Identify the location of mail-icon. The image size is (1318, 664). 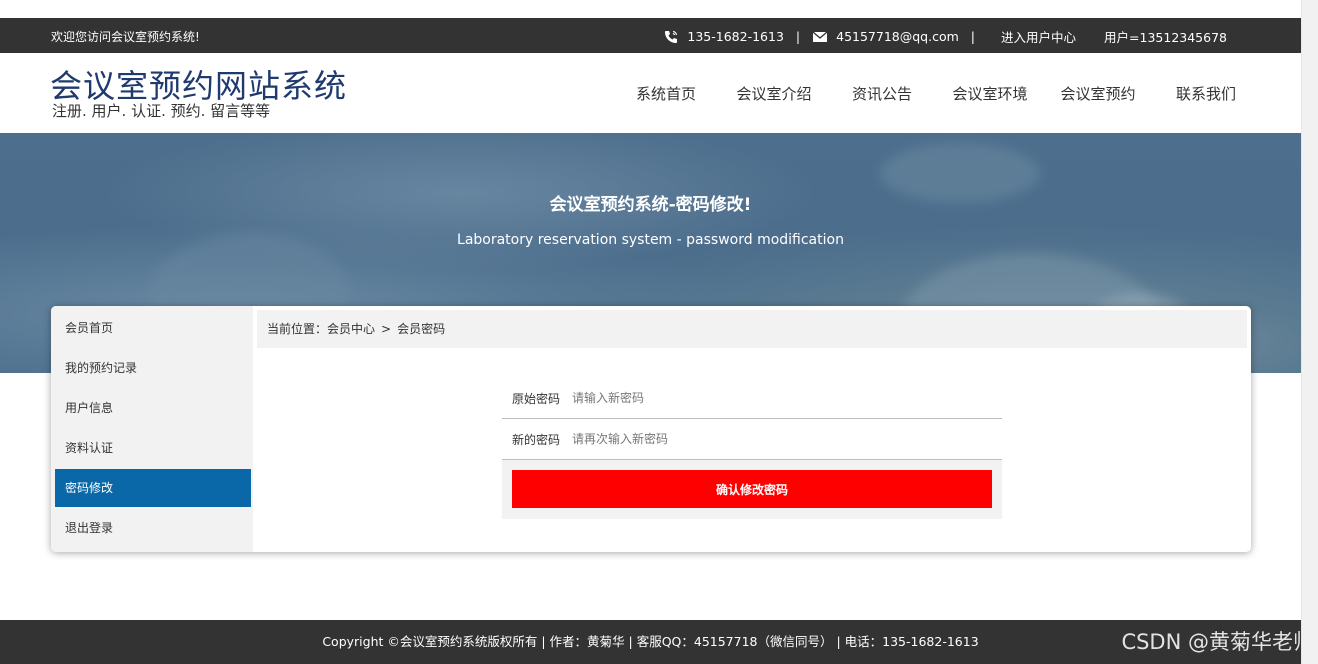
(820, 36).